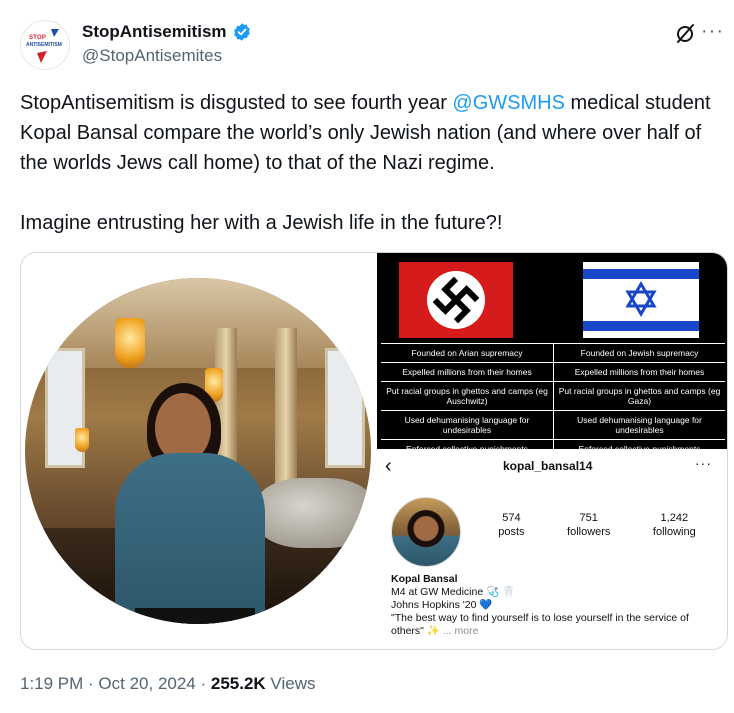 This screenshot has width=734, height=713. What do you see at coordinates (511, 518) in the screenshot?
I see `stat-value: 574` at bounding box center [511, 518].